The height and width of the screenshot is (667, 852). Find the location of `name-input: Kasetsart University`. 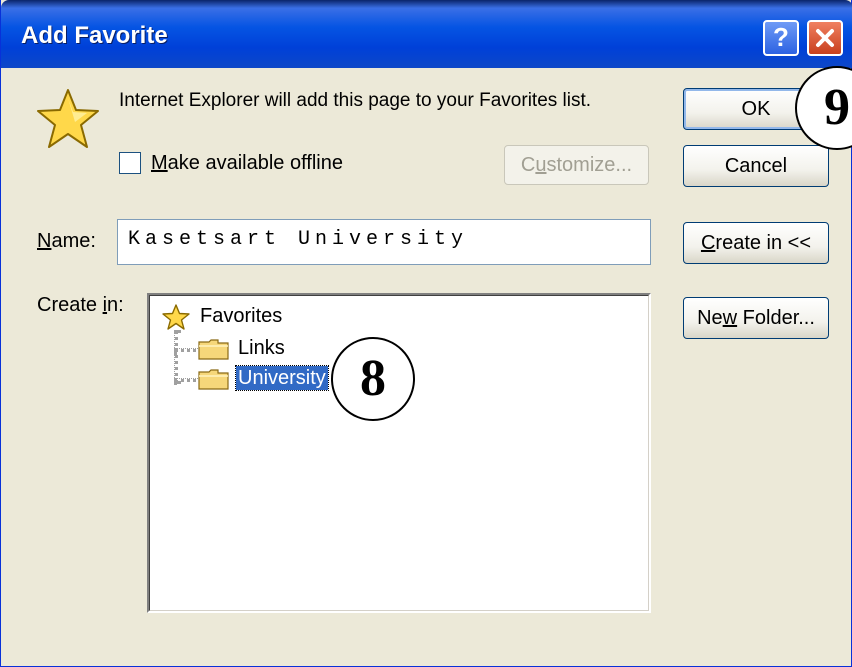

name-input: Kasetsart University is located at coordinates (384, 242).